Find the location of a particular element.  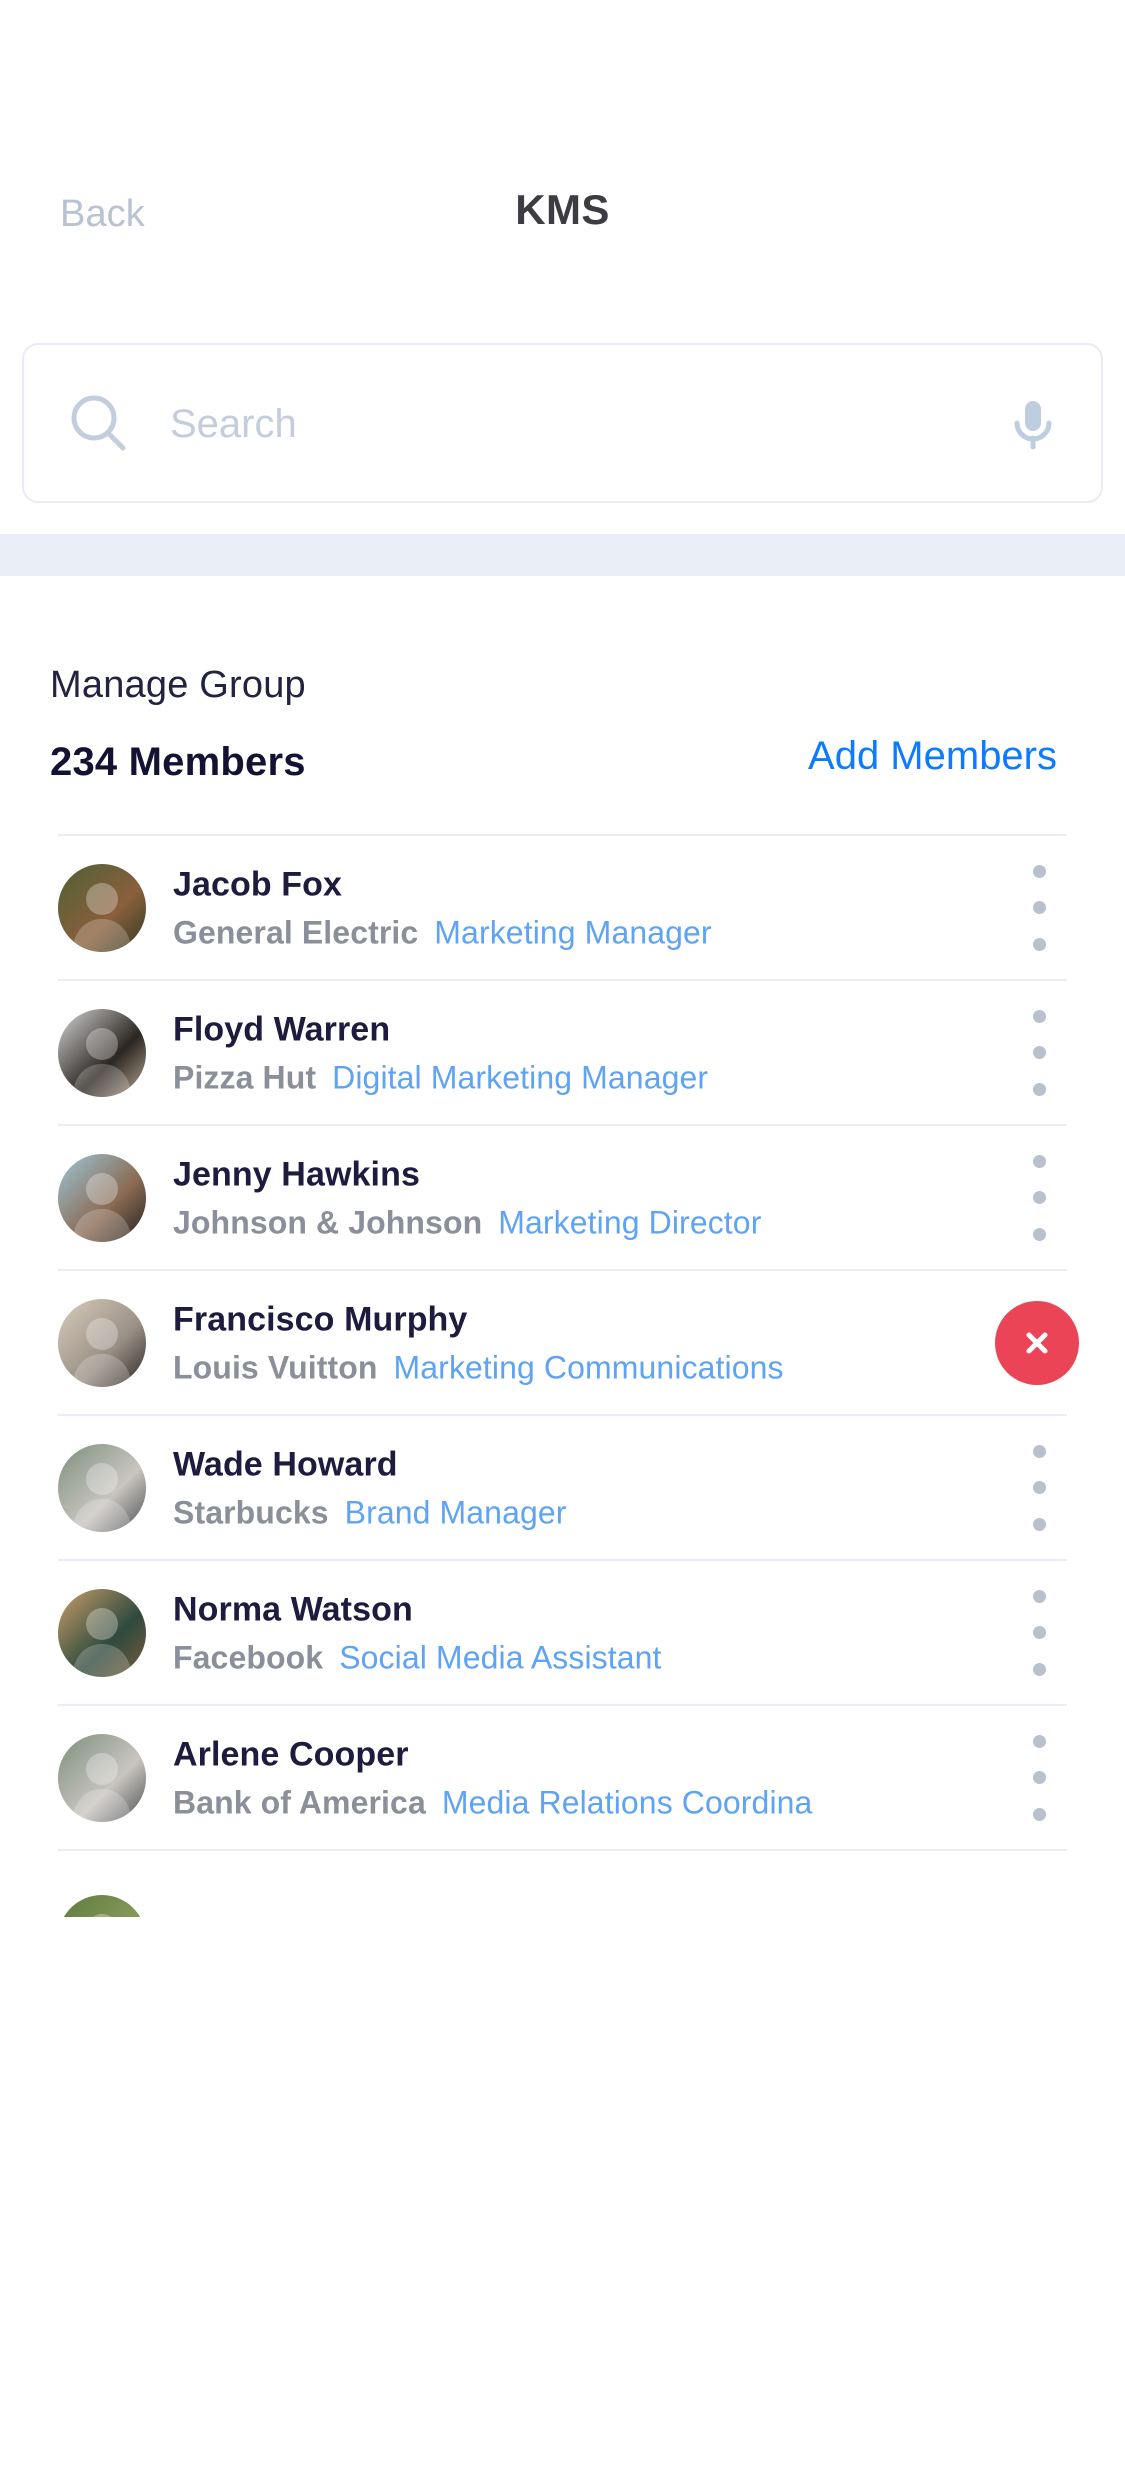

search-icon is located at coordinates (99, 423).